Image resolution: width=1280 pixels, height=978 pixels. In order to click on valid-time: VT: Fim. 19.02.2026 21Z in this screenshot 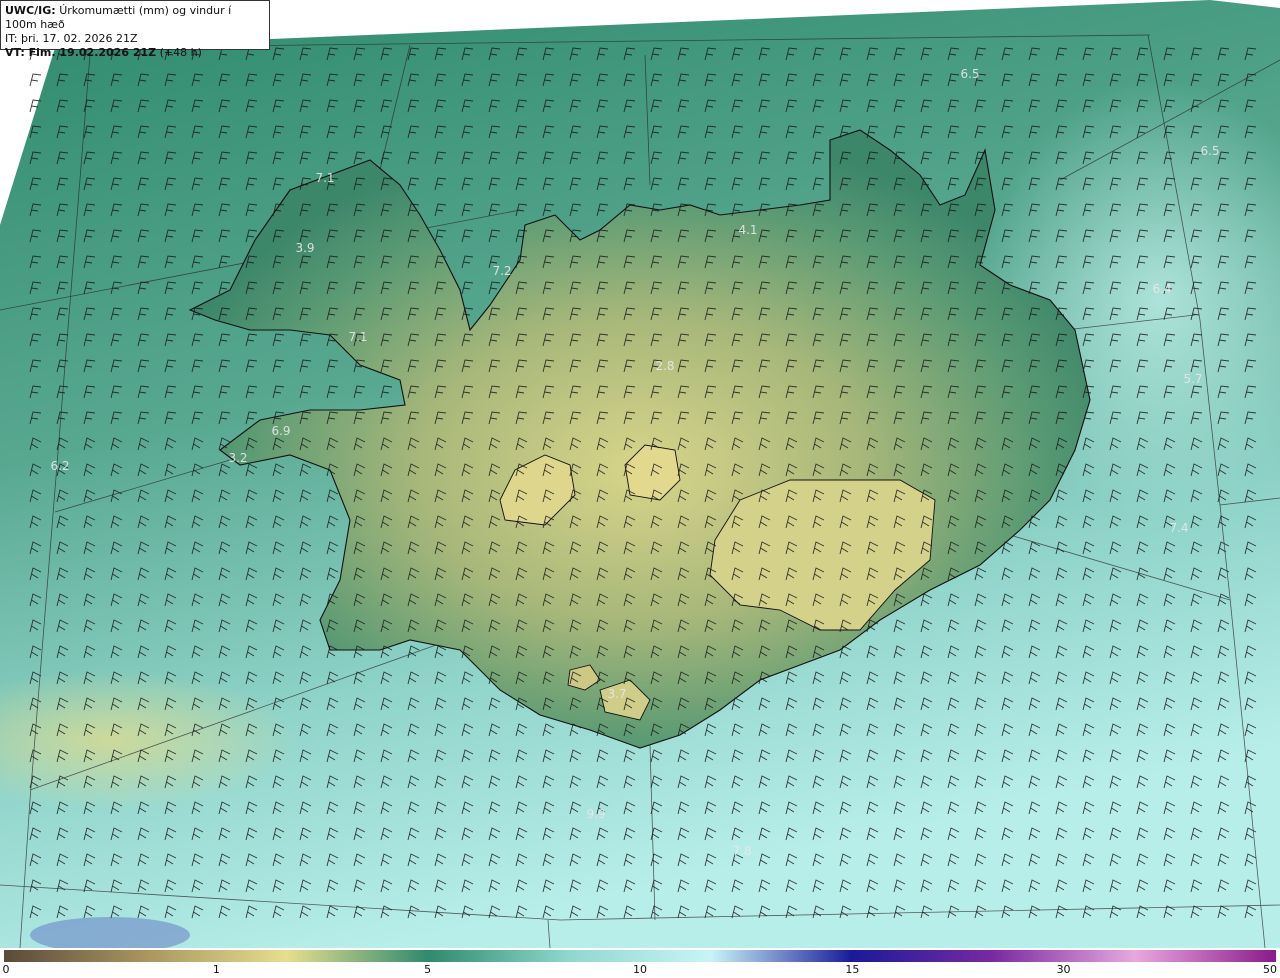, I will do `click(81, 52)`.